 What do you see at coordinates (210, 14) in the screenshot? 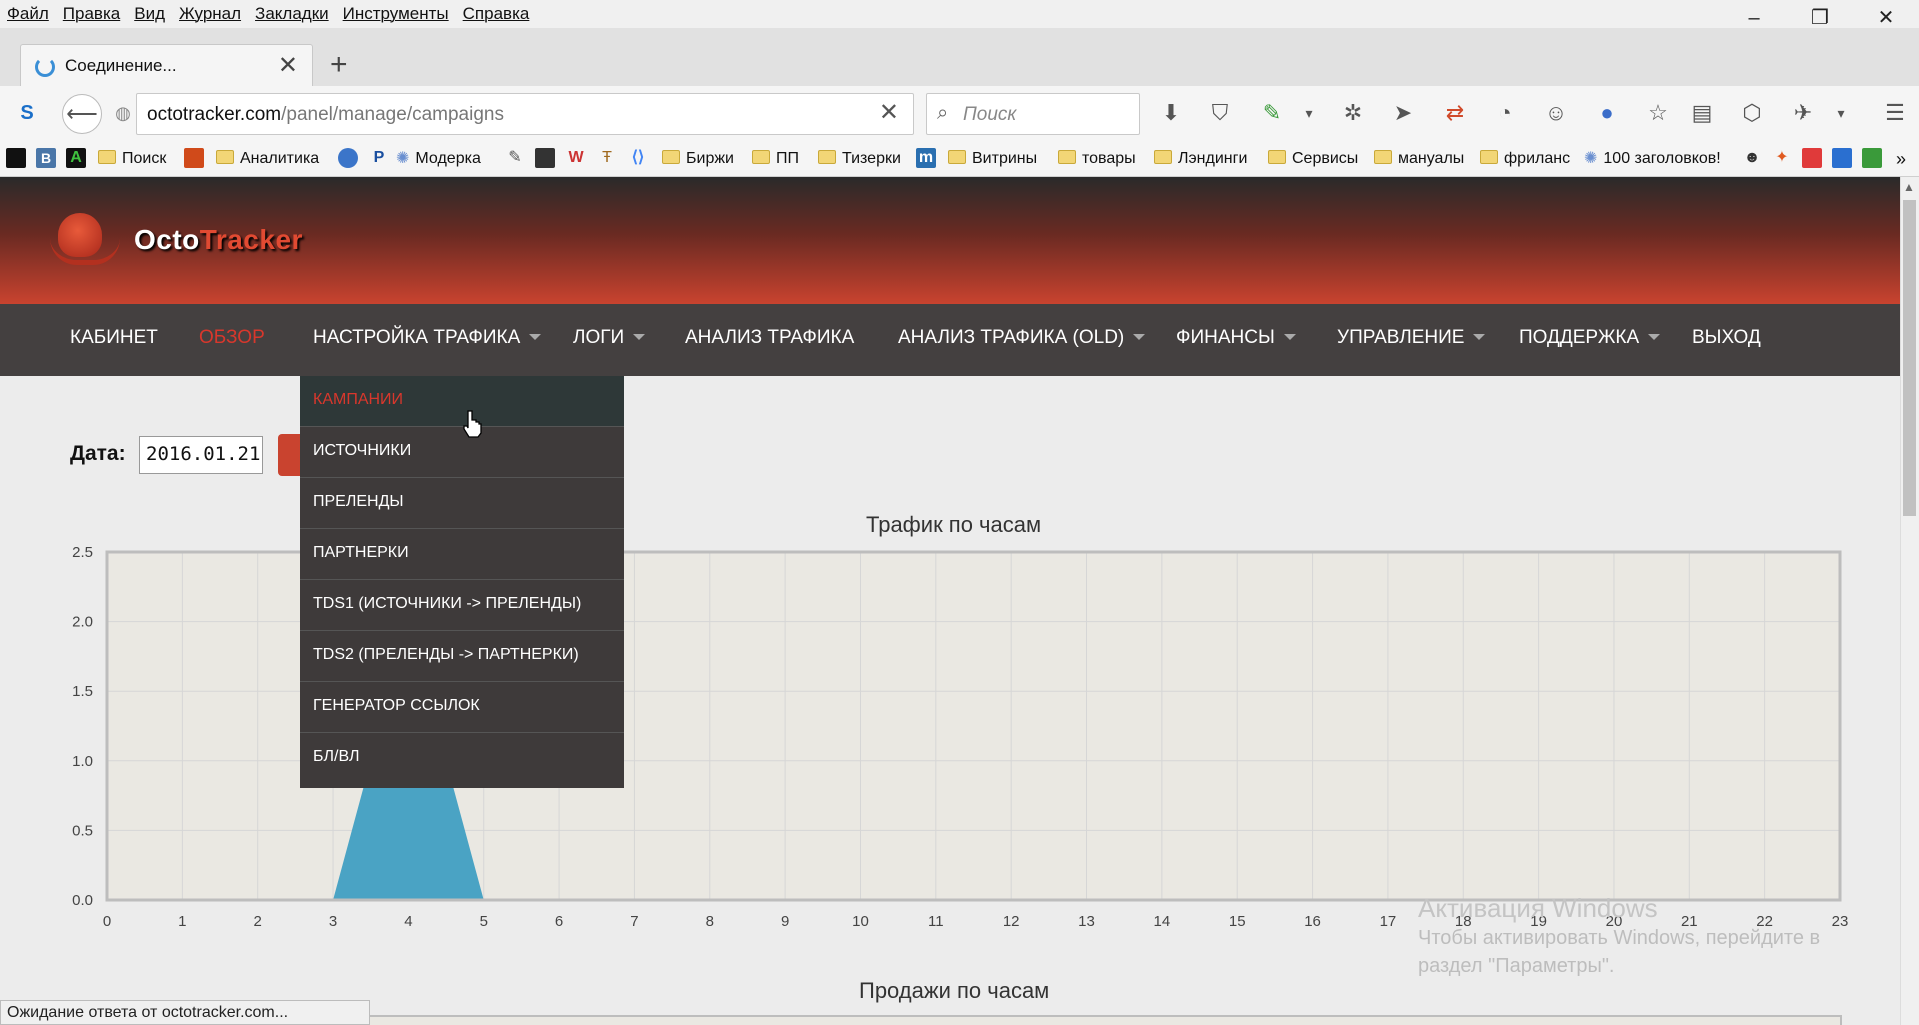
I see `menu-history: Журнал` at bounding box center [210, 14].